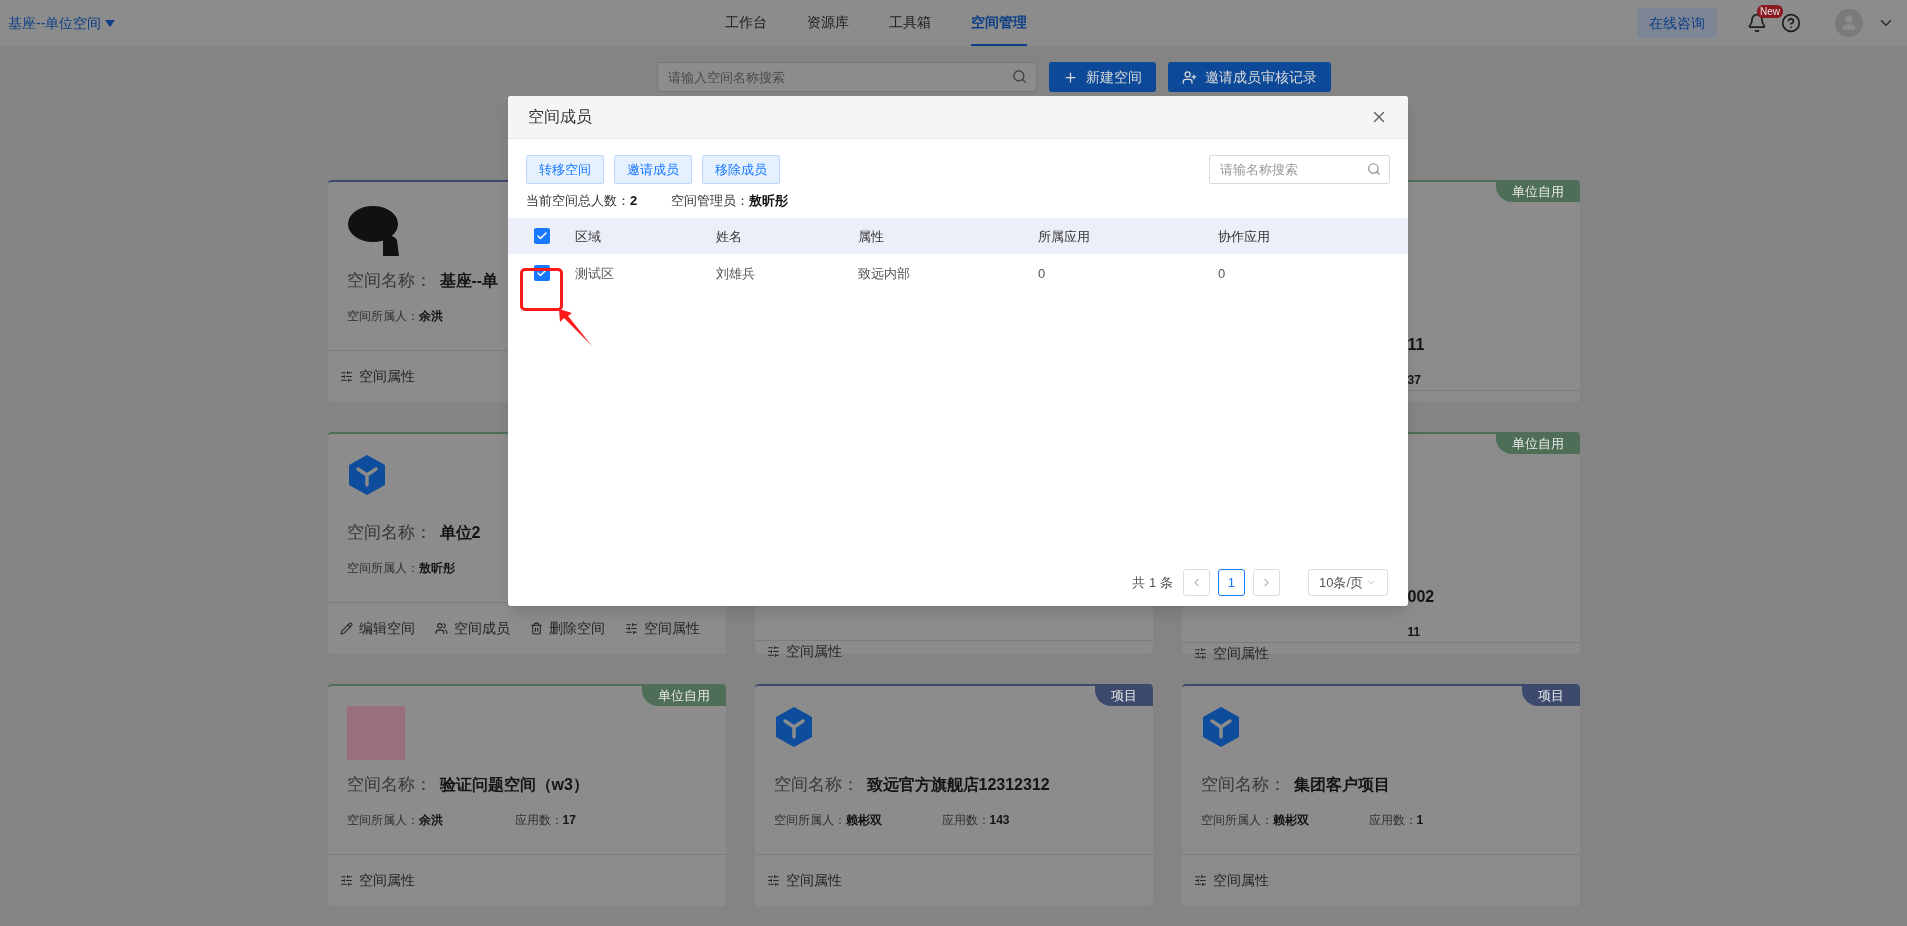 The width and height of the screenshot is (1907, 926). Describe the element at coordinates (110, 23) in the screenshot. I see `caret-down-icon` at that location.